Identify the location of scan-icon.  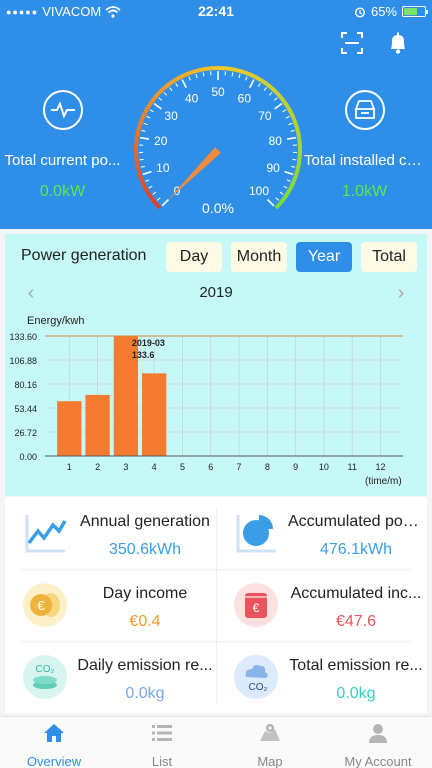
(352, 43).